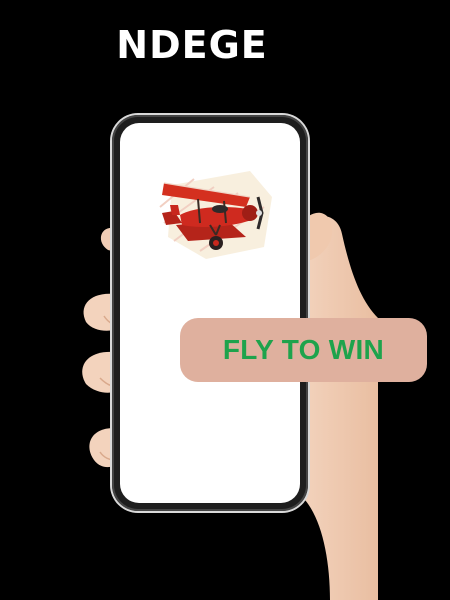  I want to click on red-biplane-icon, so click(215, 215).